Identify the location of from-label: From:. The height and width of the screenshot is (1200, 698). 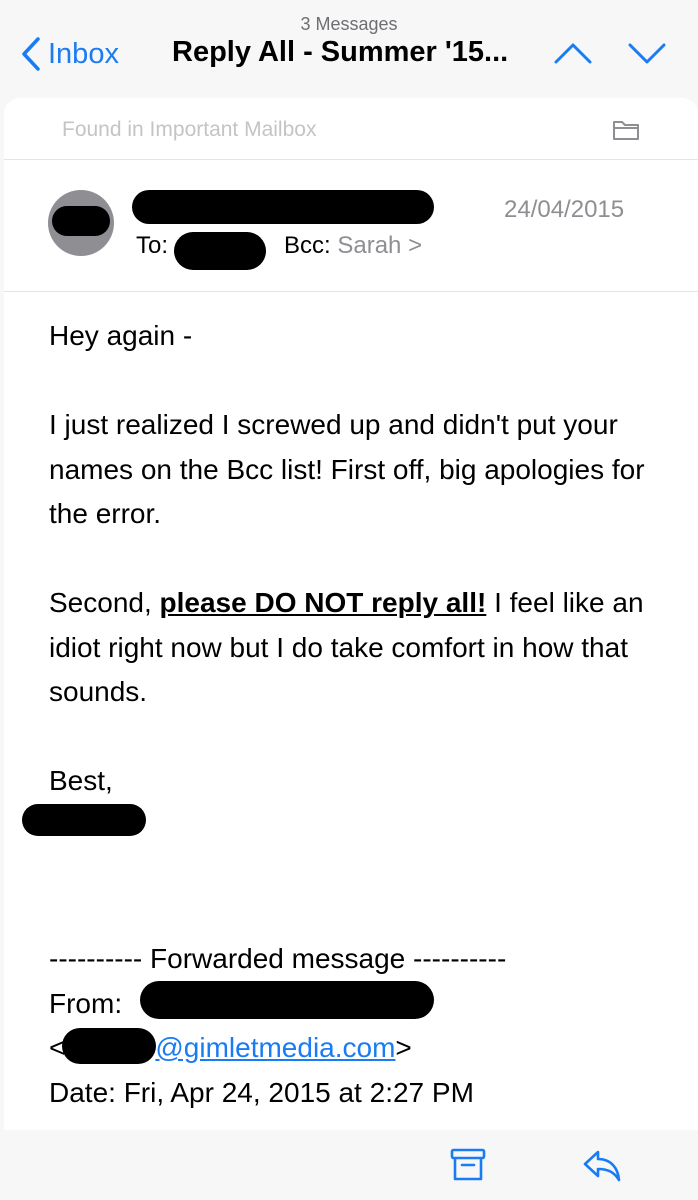
(86, 1003).